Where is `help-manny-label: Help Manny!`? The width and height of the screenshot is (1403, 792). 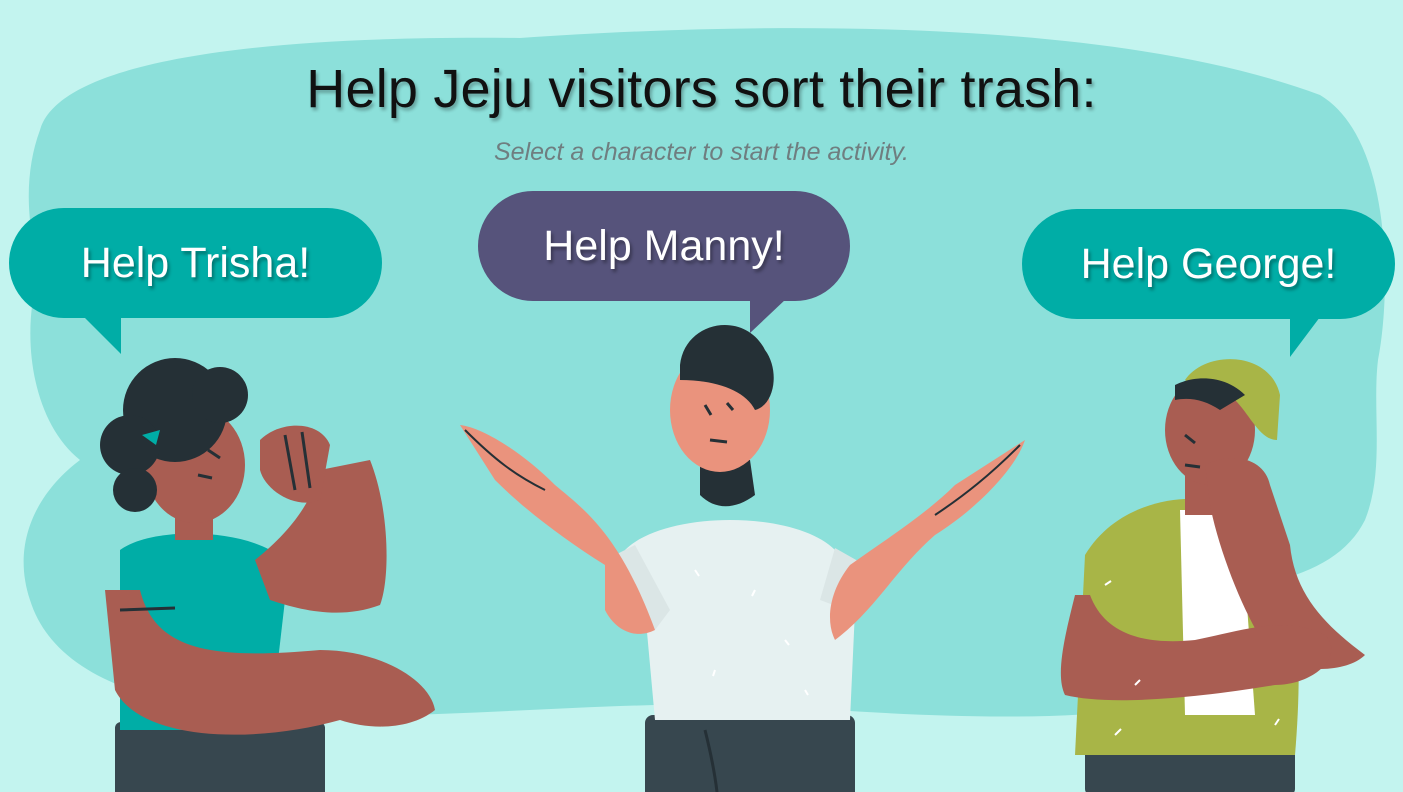 help-manny-label: Help Manny! is located at coordinates (664, 246).